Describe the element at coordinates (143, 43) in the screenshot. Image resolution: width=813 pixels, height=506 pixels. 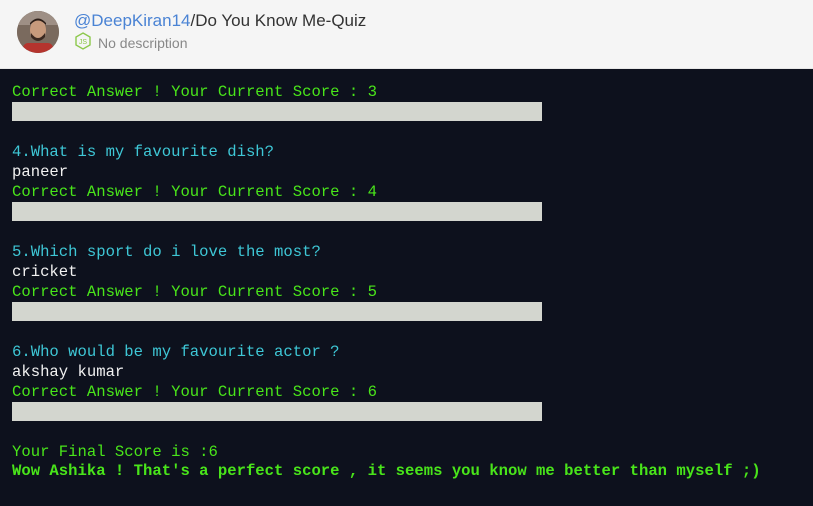
I see `repl-description: No description` at that location.